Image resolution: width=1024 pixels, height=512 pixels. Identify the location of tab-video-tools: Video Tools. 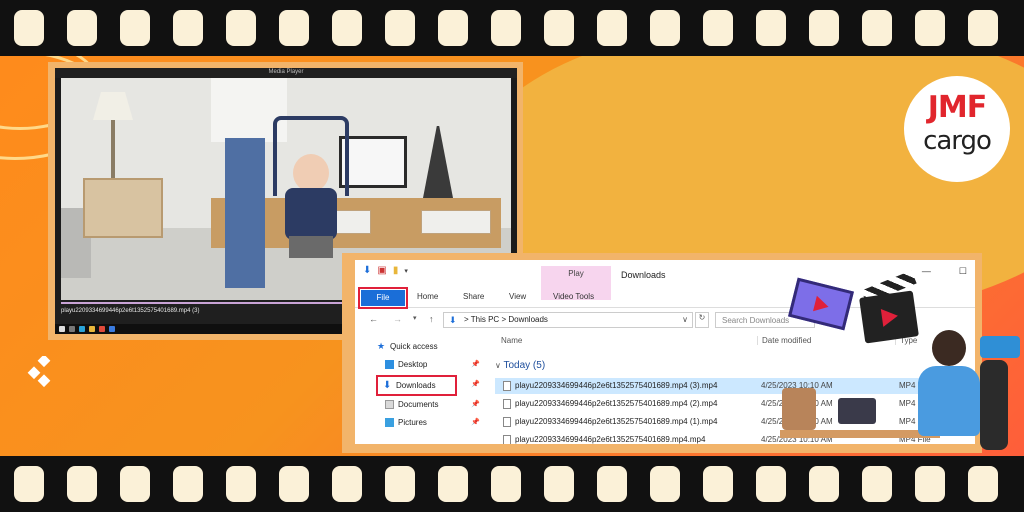
(573, 296).